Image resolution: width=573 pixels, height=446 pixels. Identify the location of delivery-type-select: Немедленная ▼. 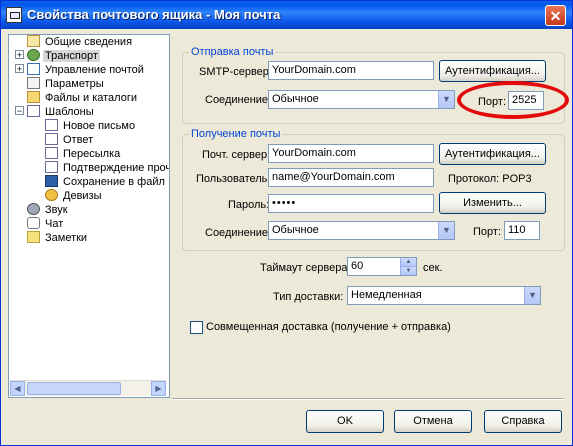
(444, 295).